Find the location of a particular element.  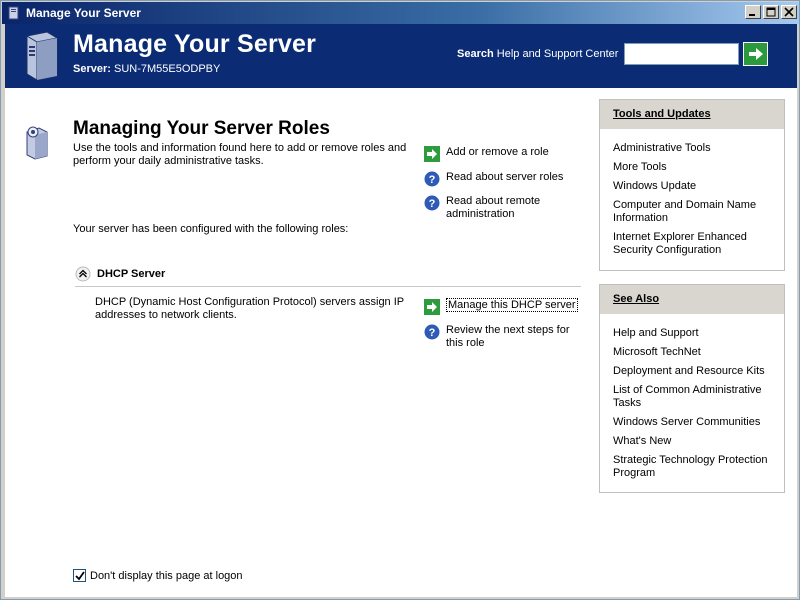

page-title: Managing Your Server Roles is located at coordinates (201, 128).